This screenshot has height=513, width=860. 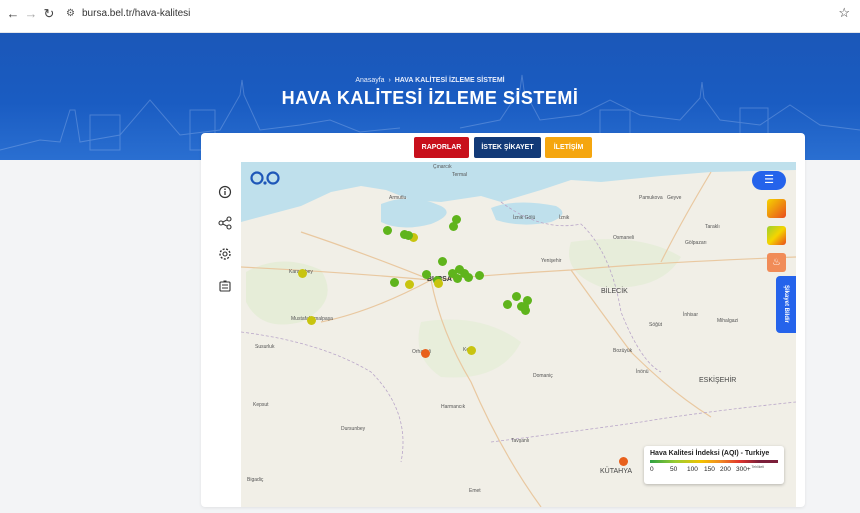 What do you see at coordinates (714, 461) in the screenshot?
I see `legend-color-scale` at bounding box center [714, 461].